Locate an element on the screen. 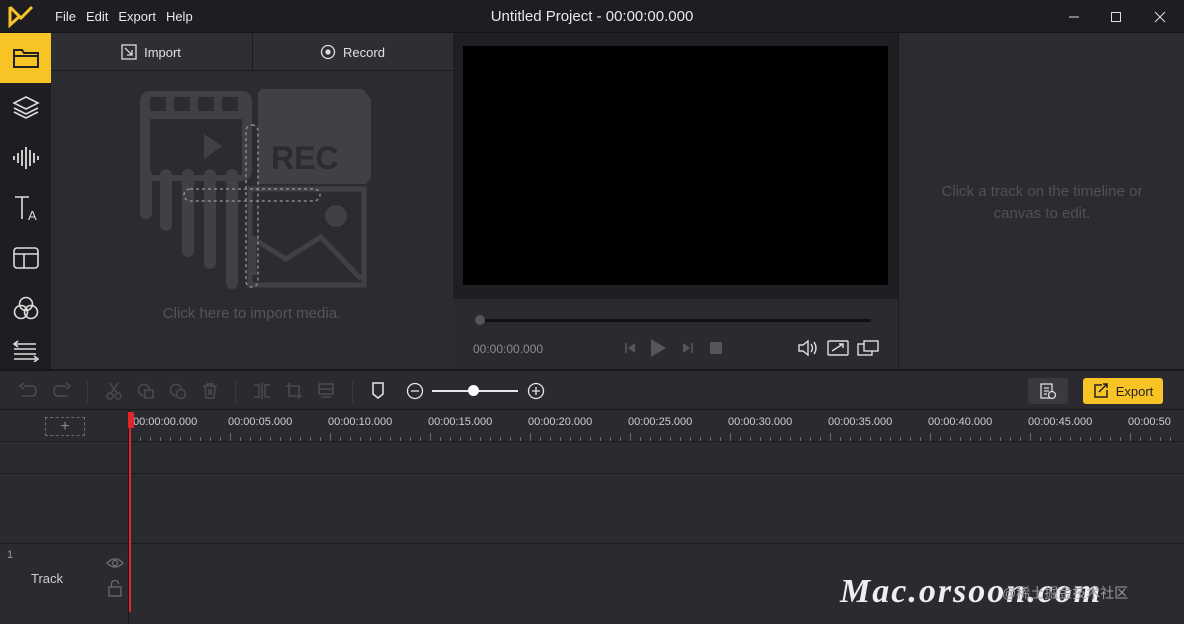 The image size is (1184, 624). zoom-in-button is located at coordinates (536, 391).